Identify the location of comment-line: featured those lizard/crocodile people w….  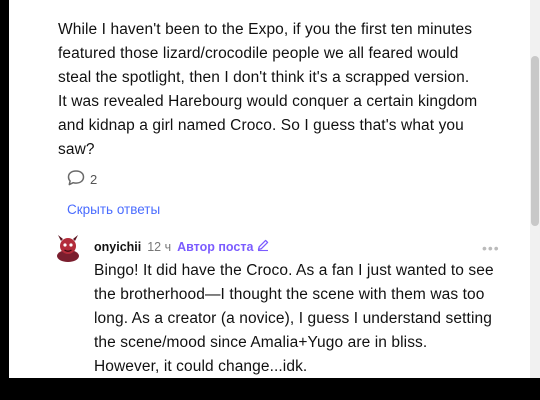
(258, 53).